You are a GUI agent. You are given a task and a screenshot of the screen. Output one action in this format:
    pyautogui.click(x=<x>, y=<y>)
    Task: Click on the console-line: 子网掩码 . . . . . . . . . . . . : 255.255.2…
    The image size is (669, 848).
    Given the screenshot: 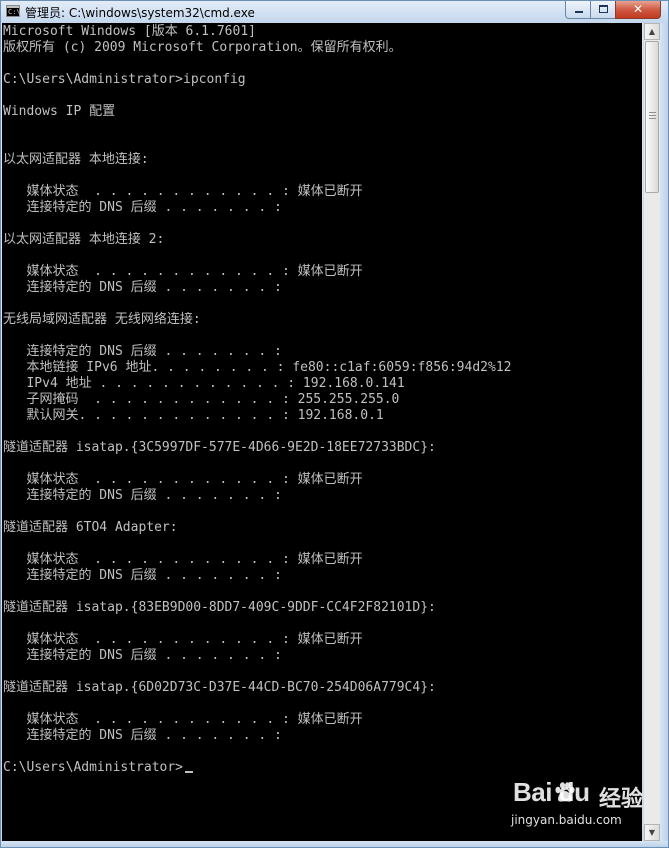 What is the action you would take?
    pyautogui.click(x=201, y=399)
    